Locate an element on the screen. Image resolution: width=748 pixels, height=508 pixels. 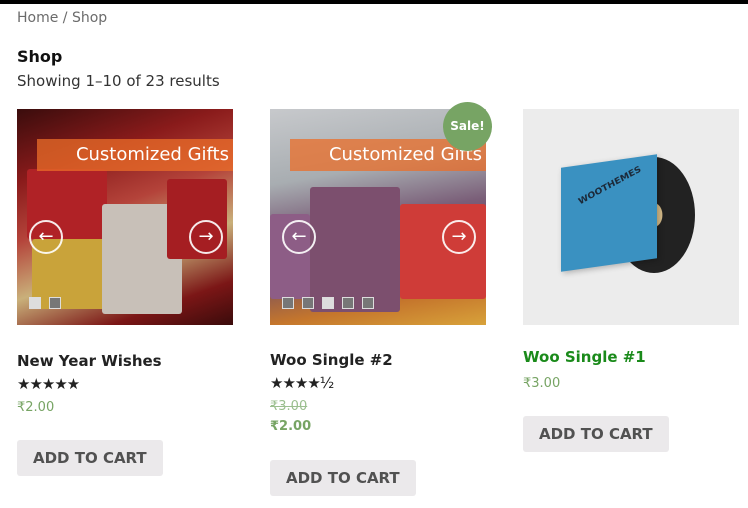
product-price-old: ₹3.00 is located at coordinates (288, 406).